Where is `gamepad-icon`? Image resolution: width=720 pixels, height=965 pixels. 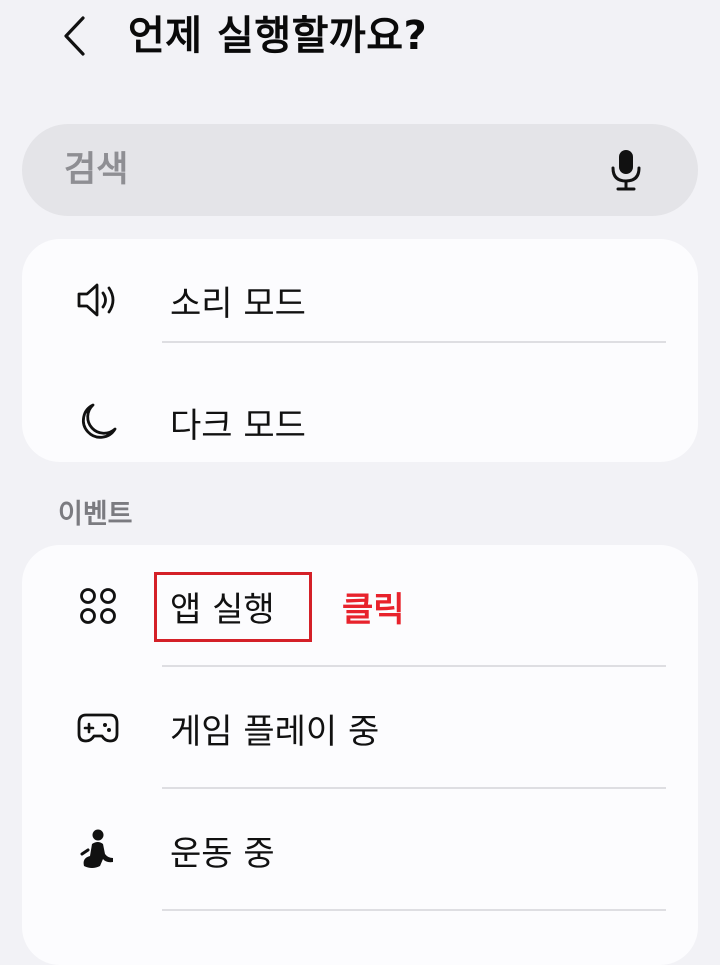 gamepad-icon is located at coordinates (98, 728).